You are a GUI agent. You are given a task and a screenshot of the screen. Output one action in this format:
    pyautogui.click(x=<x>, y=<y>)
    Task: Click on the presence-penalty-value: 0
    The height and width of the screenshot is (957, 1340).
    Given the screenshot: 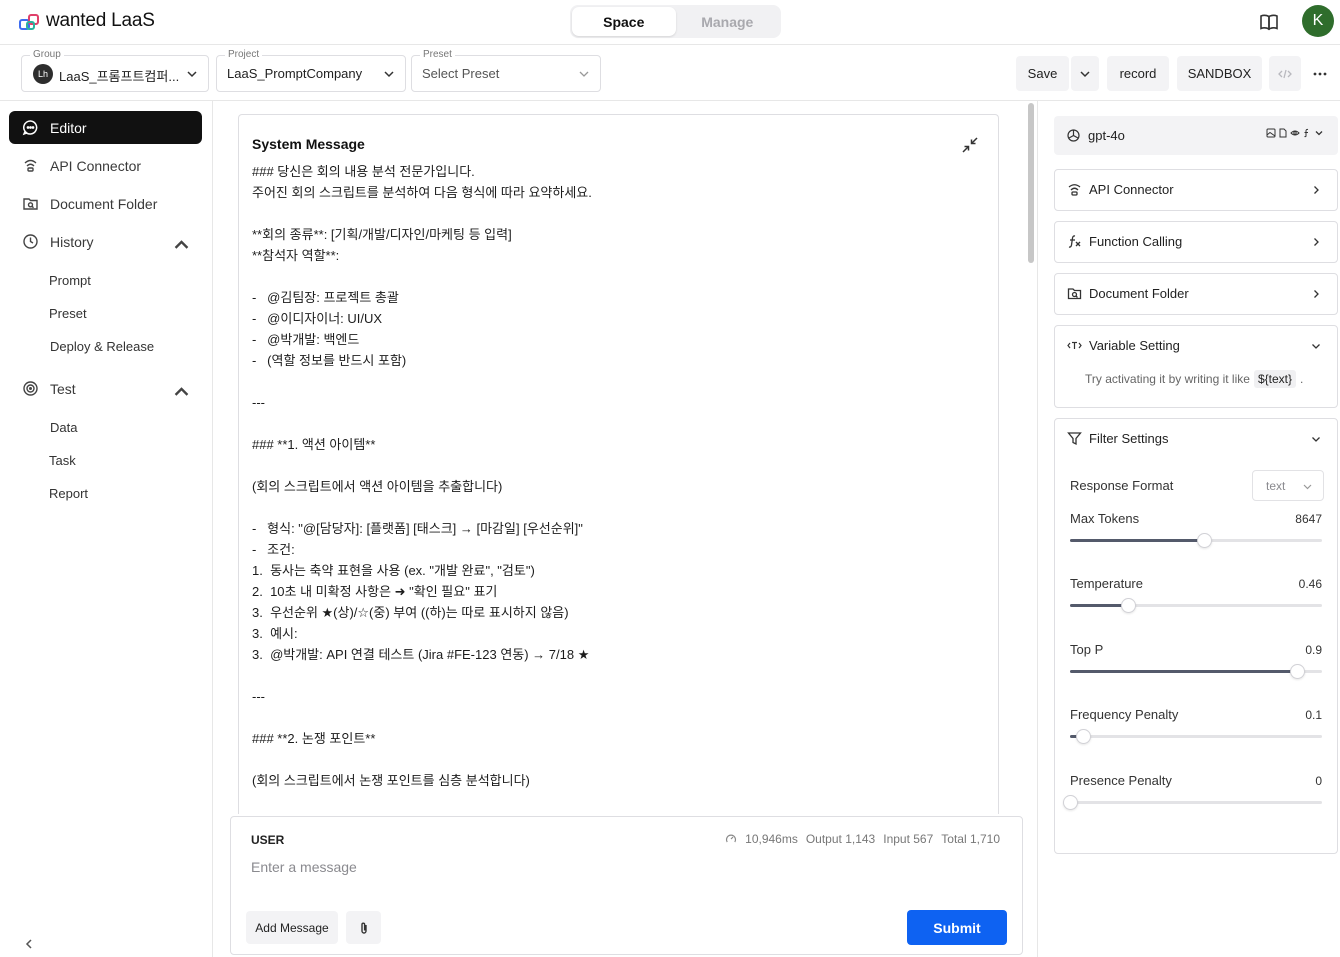 What is the action you would take?
    pyautogui.click(x=1318, y=781)
    